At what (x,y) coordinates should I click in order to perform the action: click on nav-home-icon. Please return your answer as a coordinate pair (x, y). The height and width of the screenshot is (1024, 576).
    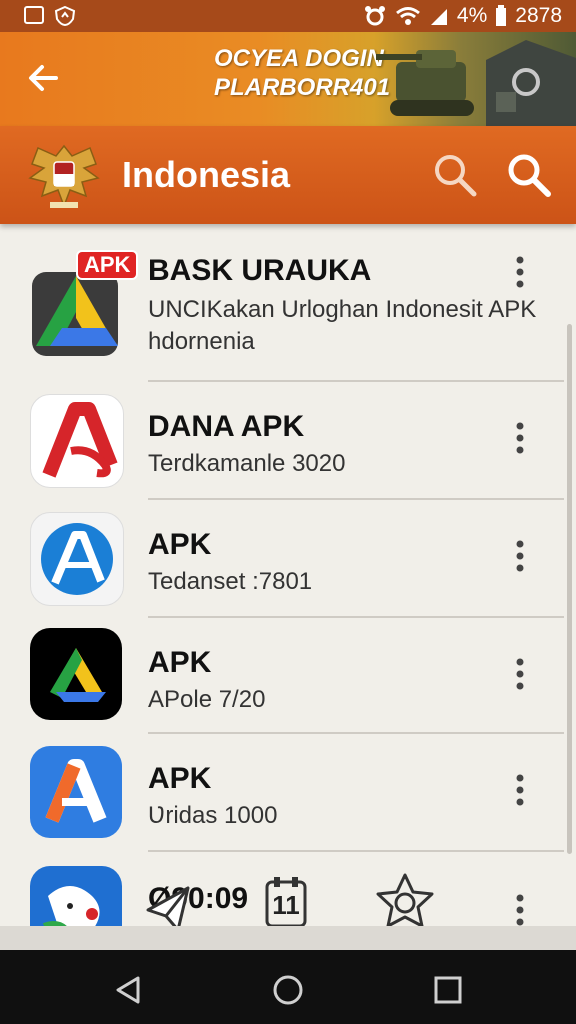
    Looking at the image, I should click on (288, 990).